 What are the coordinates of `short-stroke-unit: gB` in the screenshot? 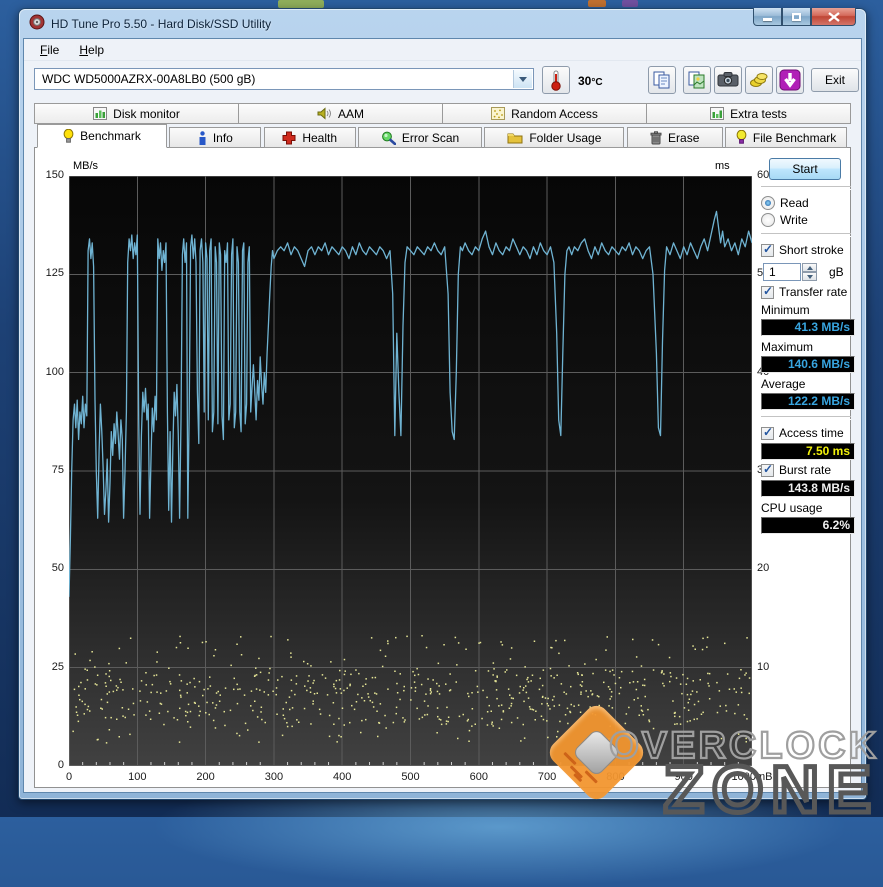 It's located at (836, 272).